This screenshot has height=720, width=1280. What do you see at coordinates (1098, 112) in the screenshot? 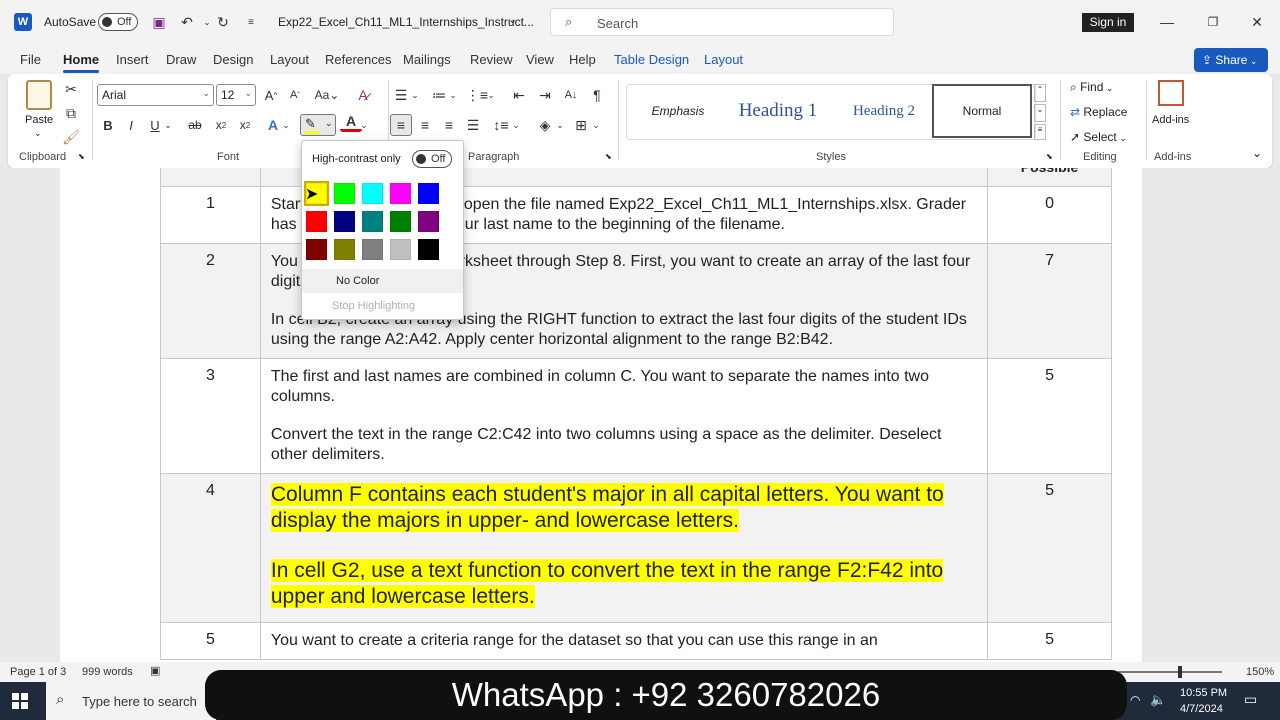
I see `replace-button: ⇄ Replace` at bounding box center [1098, 112].